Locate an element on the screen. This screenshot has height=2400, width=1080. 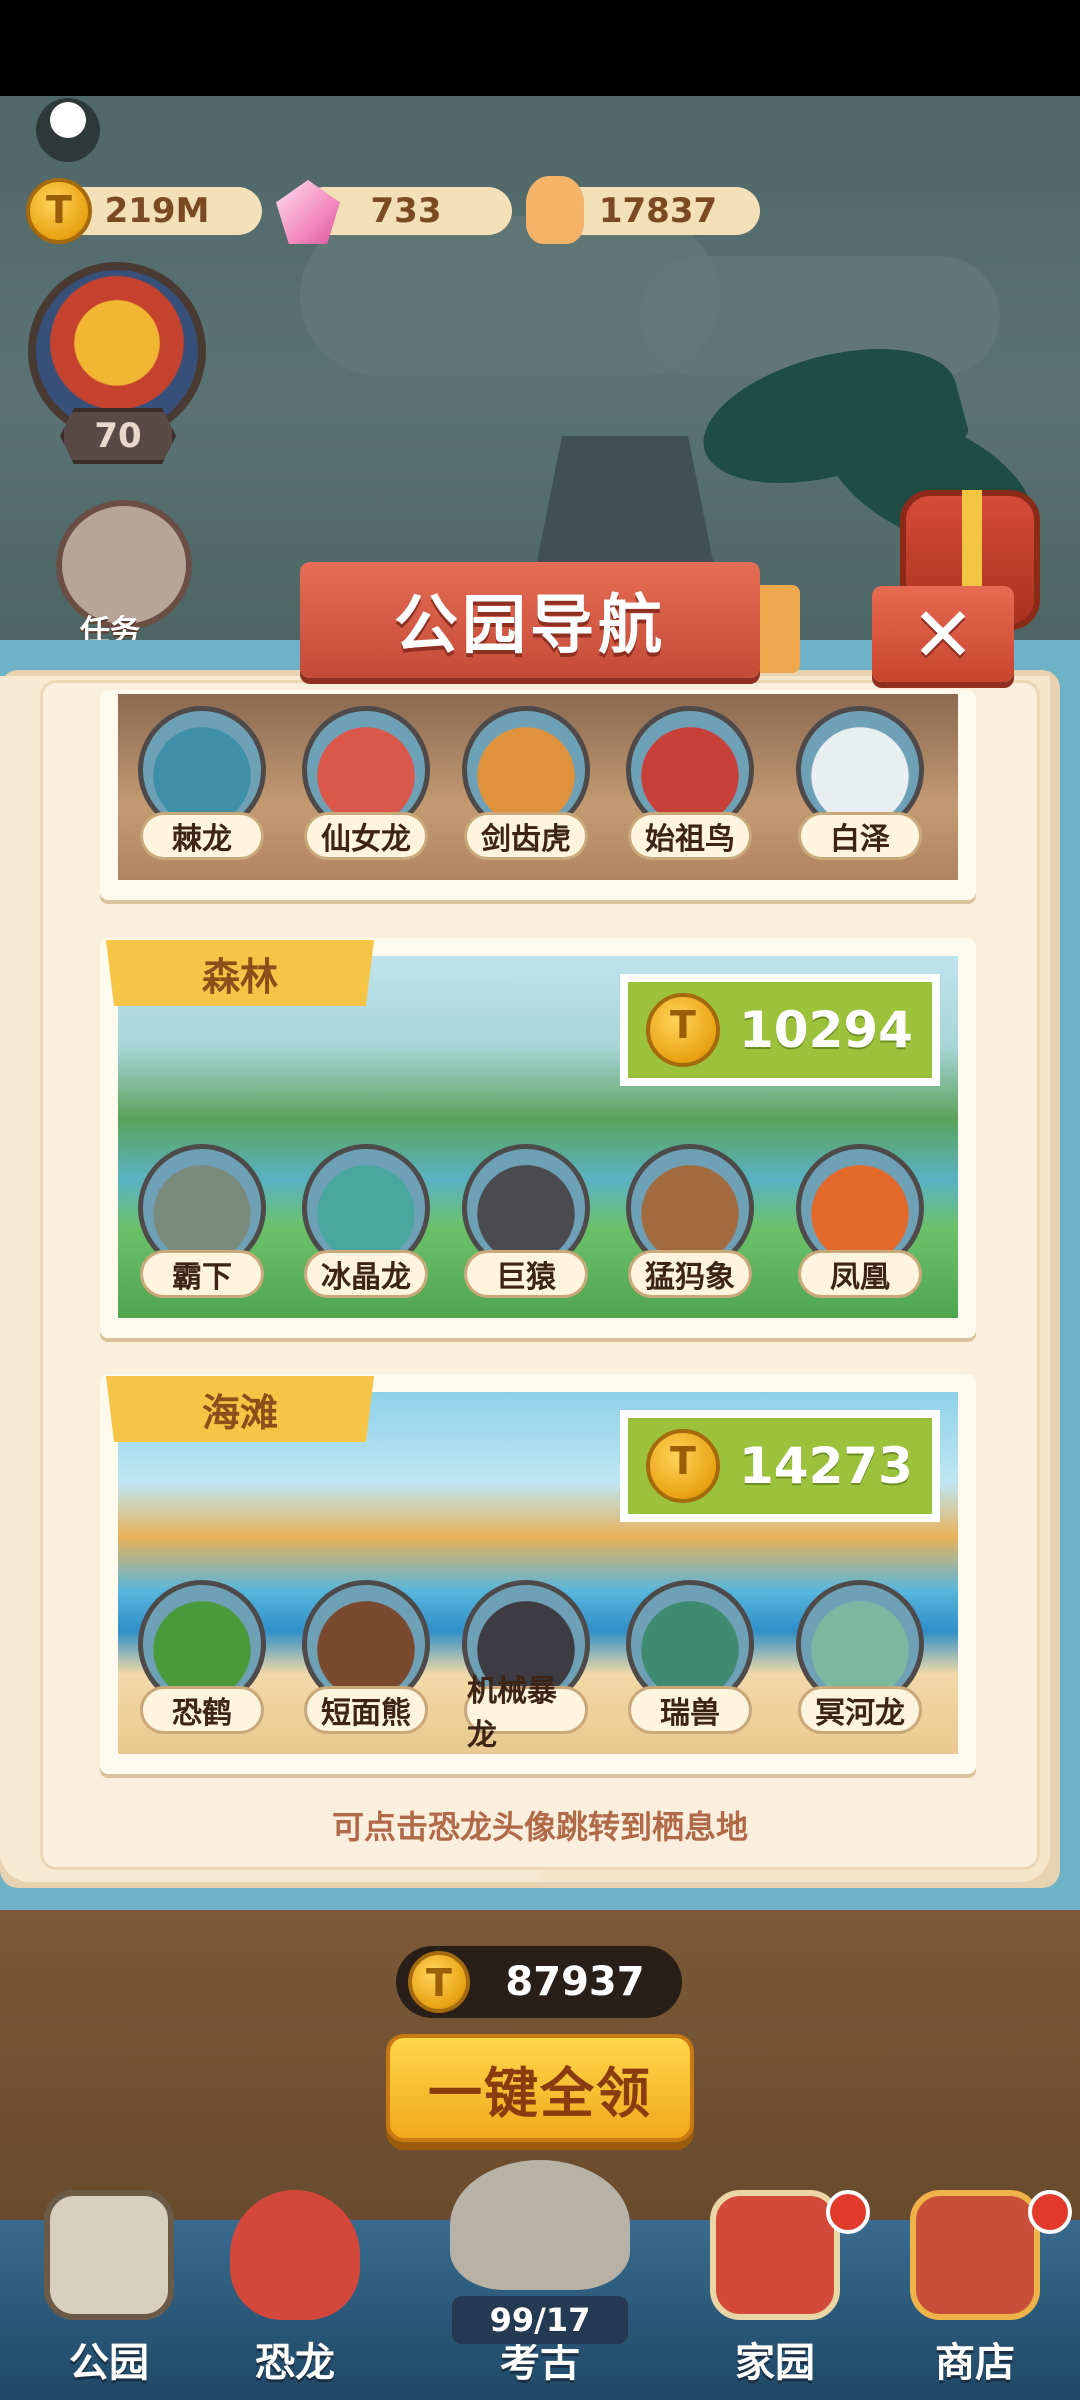
dino-name-label: 恐鹤 is located at coordinates (202, 1710).